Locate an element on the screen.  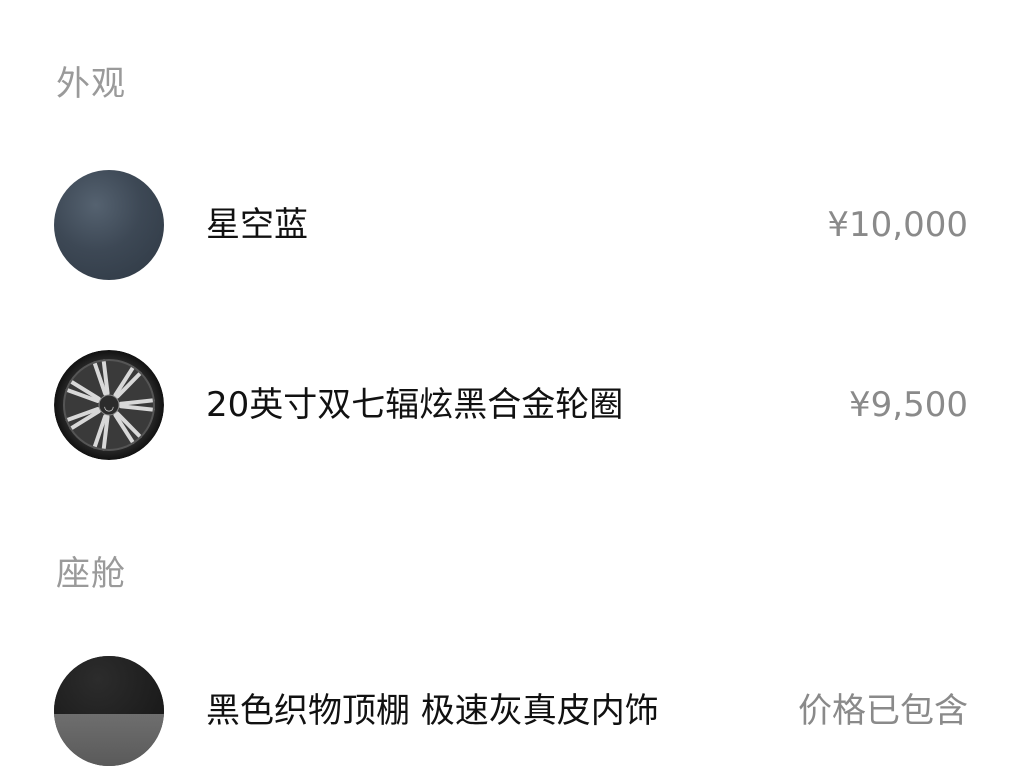
option-row-interior: 黑色织物顶棚 极速灰真皮内饰 价格已包含 is located at coordinates (512, 711).